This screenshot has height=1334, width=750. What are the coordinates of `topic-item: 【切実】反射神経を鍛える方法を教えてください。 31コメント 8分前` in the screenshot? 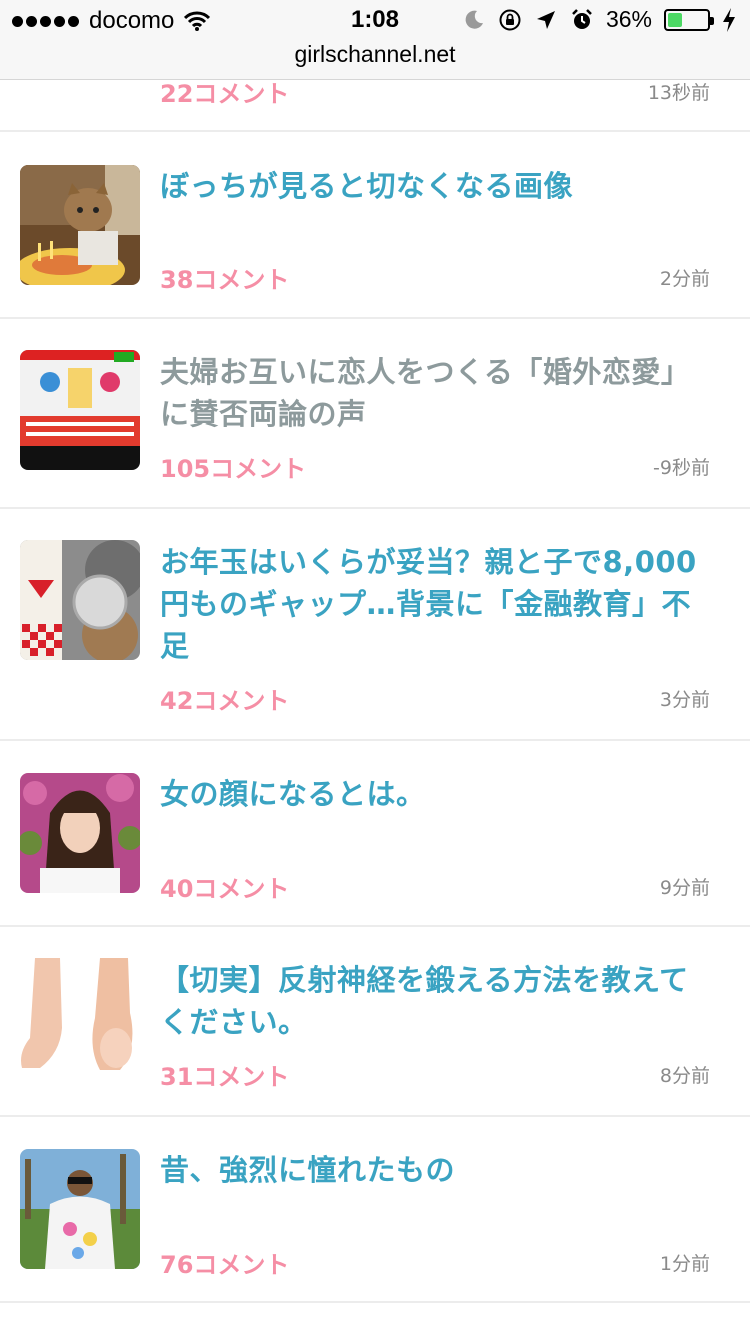 It's located at (375, 1022).